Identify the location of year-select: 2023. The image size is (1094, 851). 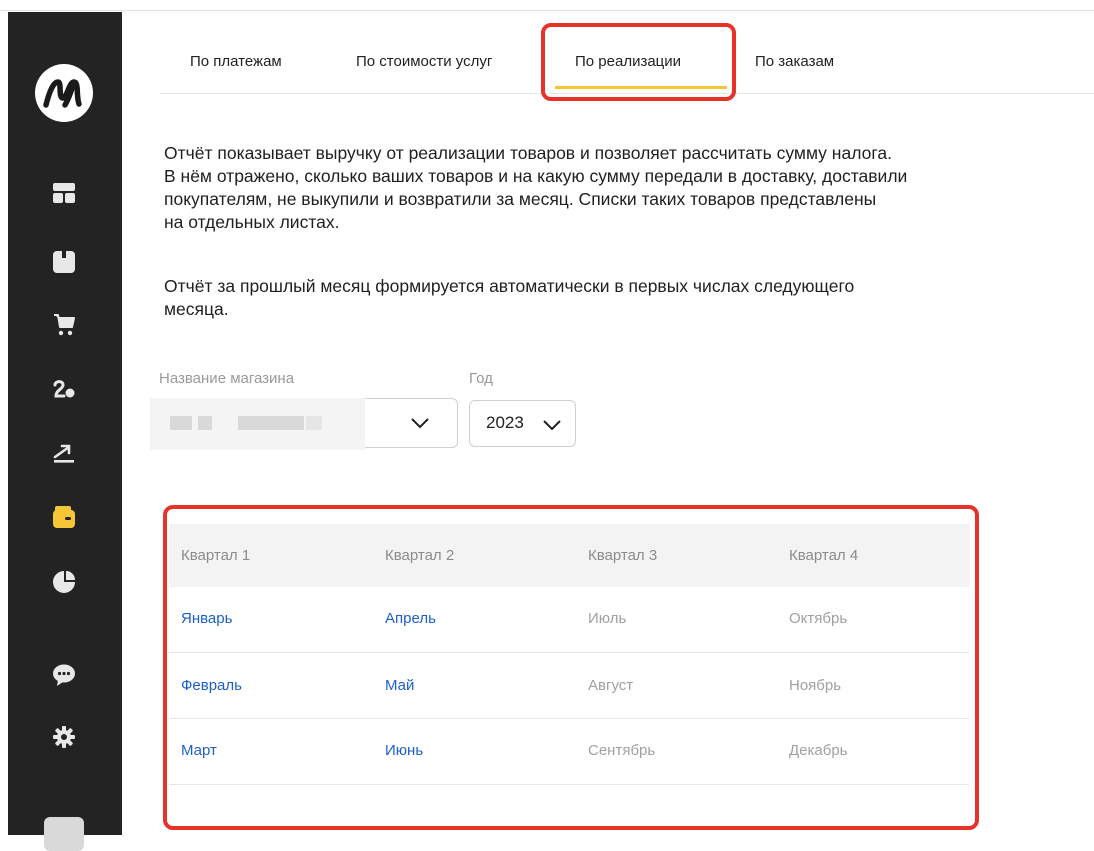
(522, 423).